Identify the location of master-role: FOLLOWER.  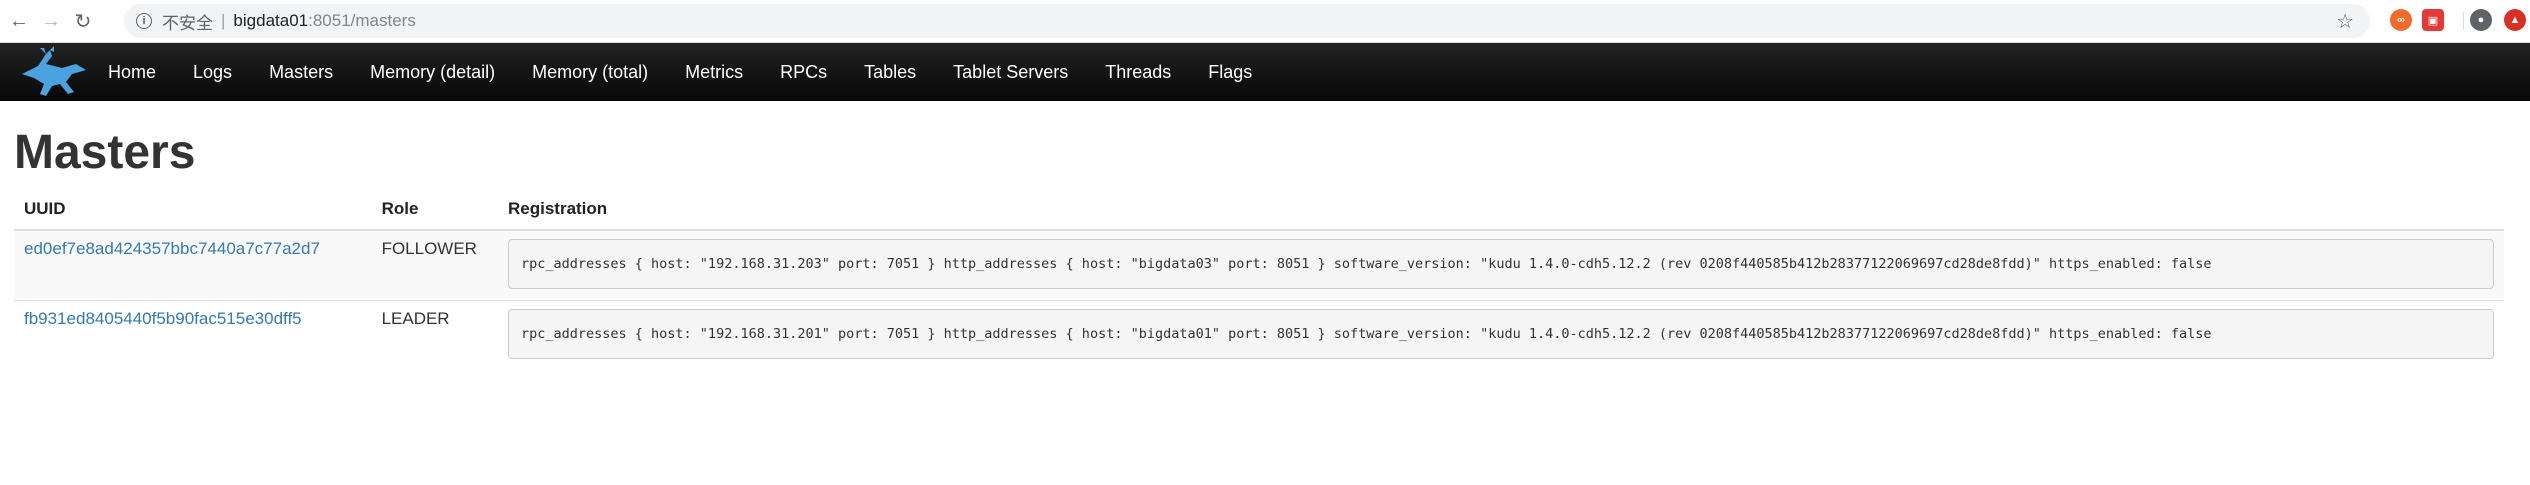
(434, 264).